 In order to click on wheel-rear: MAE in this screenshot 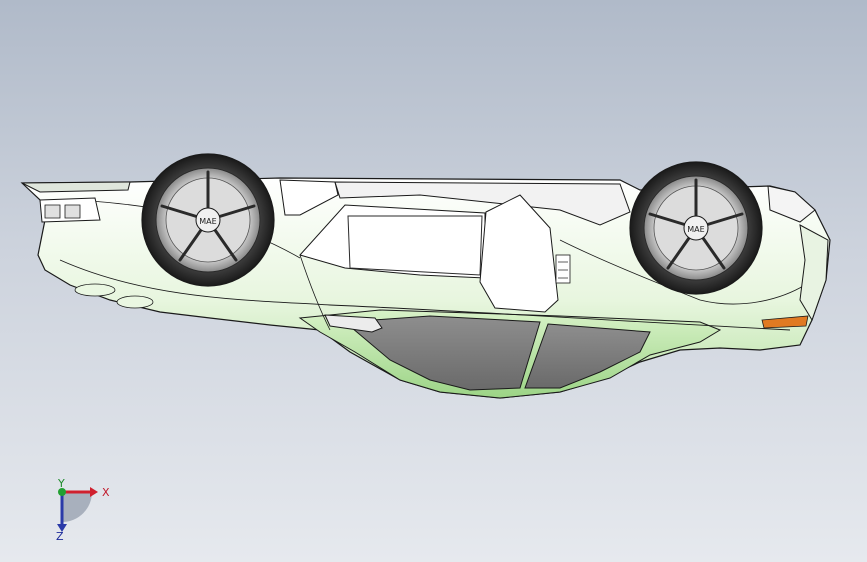, I will do `click(696, 228)`.